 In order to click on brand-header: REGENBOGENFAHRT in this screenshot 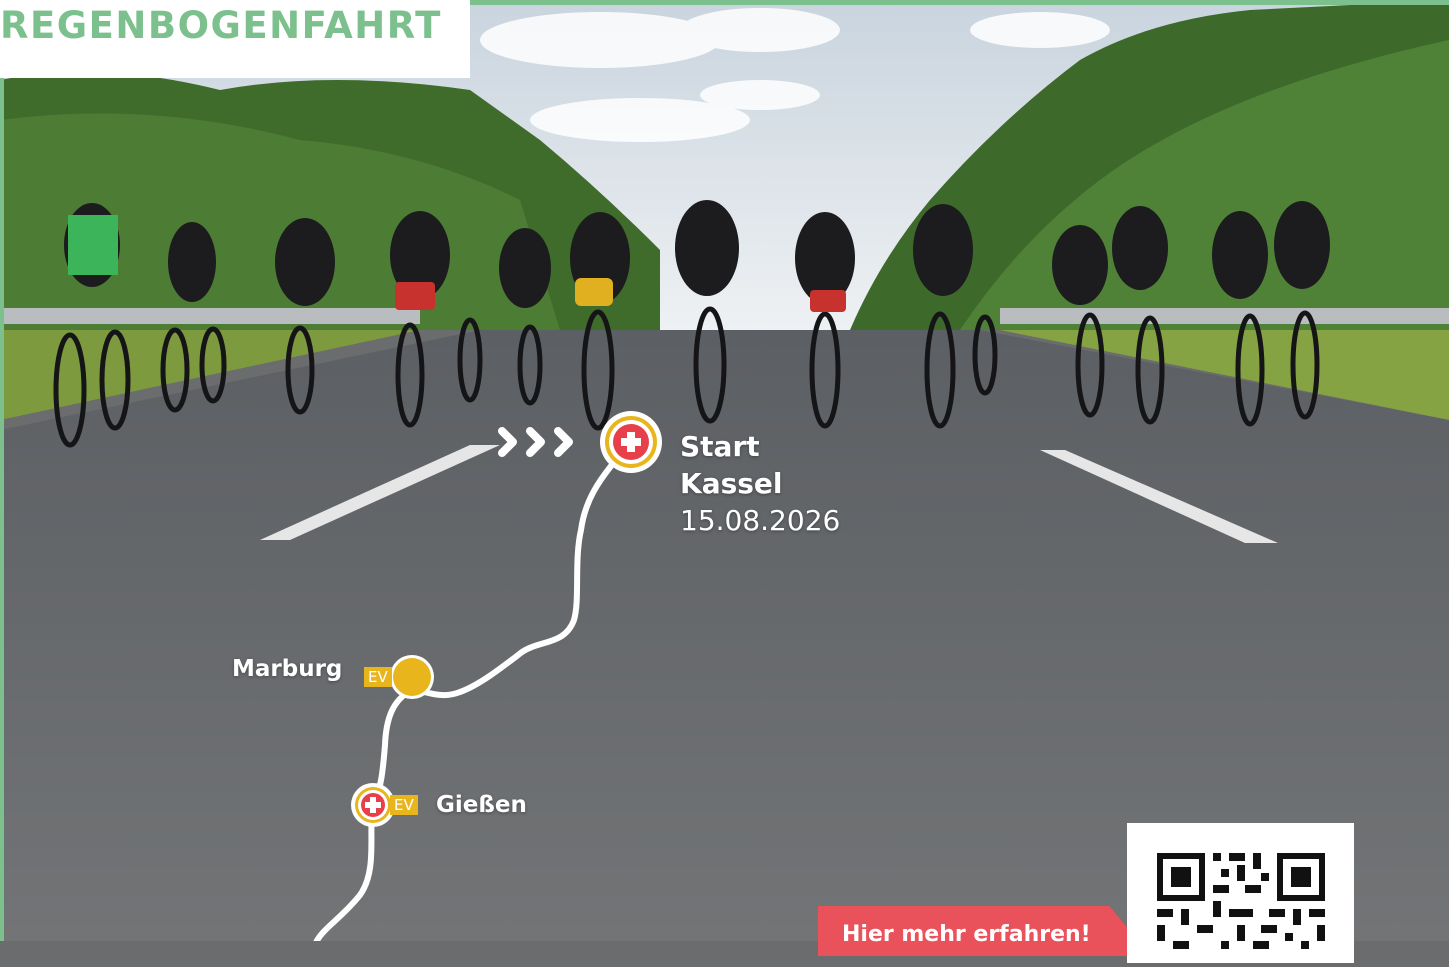, I will do `click(235, 39)`.